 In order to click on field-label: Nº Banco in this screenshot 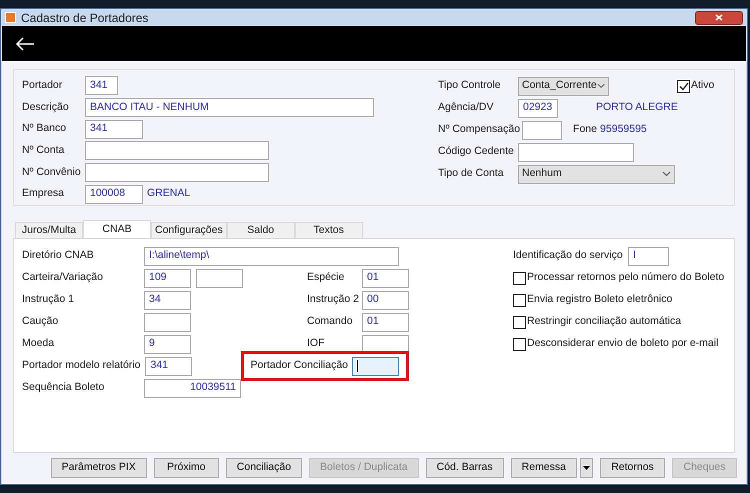, I will do `click(44, 128)`.